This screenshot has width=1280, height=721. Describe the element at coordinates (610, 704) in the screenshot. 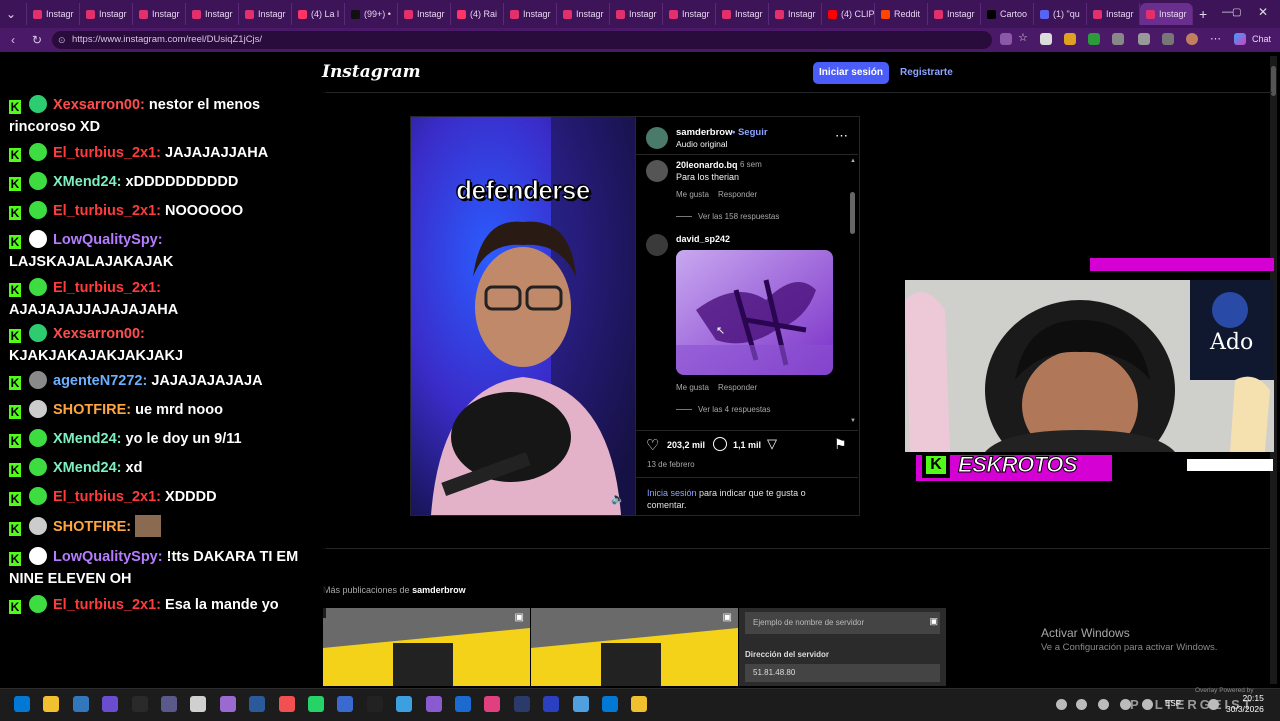

I see `media-player-icon` at that location.